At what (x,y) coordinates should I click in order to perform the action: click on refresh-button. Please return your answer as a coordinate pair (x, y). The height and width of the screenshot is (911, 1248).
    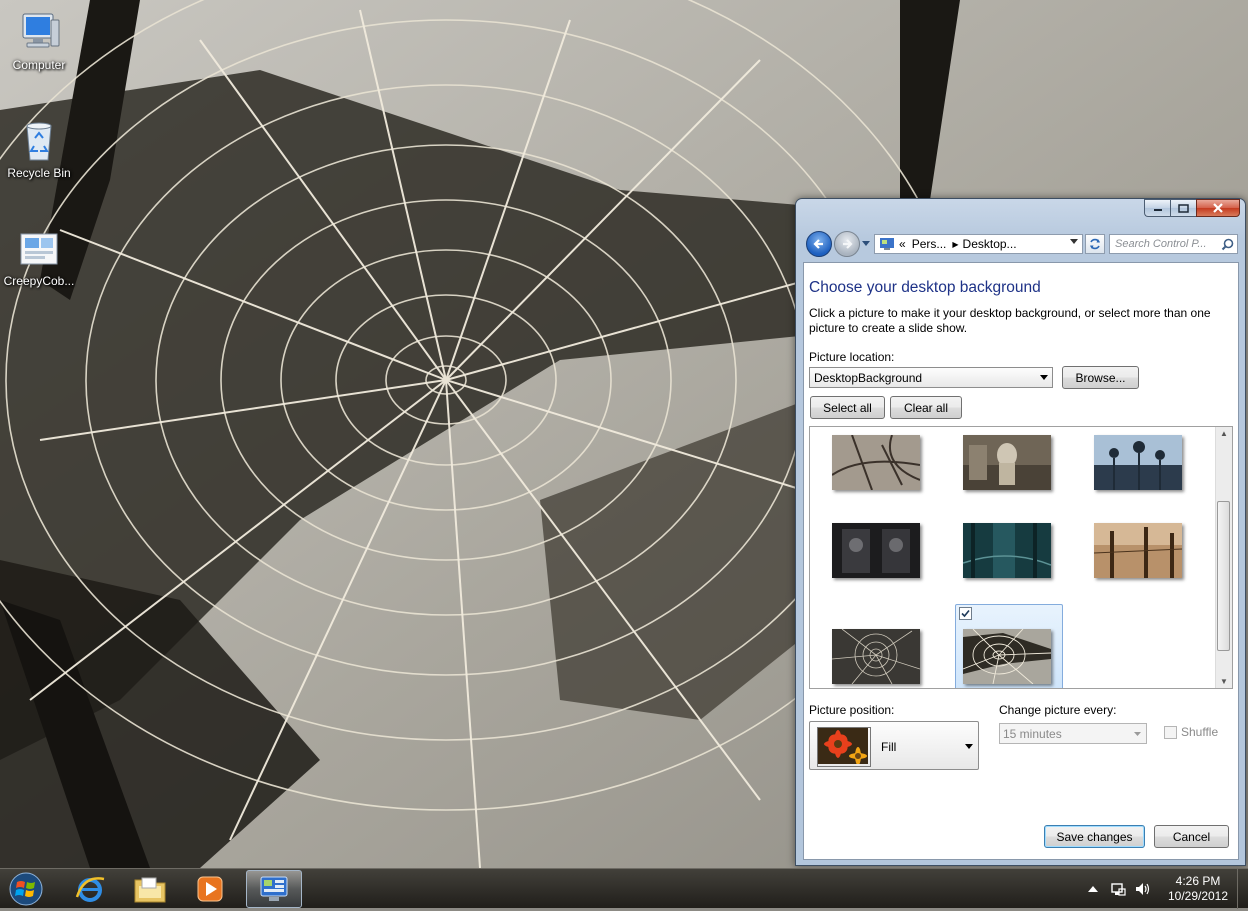
    Looking at the image, I should click on (1095, 244).